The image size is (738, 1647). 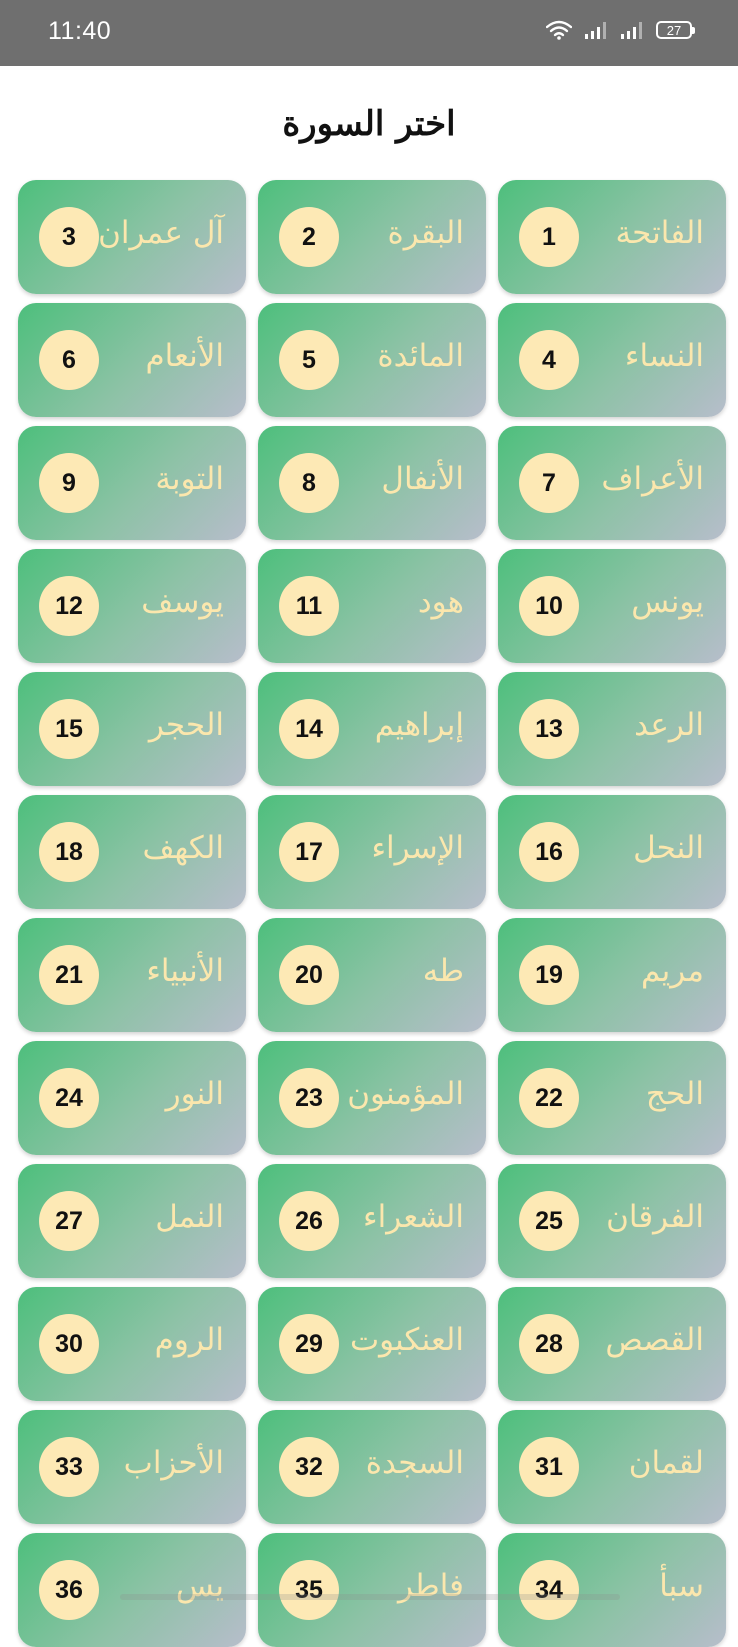 I want to click on surah-name: الفاتحة, so click(x=659, y=233).